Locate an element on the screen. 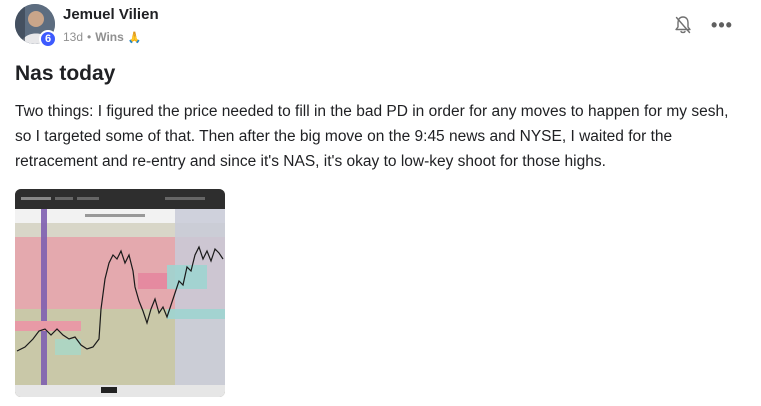 This screenshot has height=406, width=761. notification-toggle-button is located at coordinates (683, 25).